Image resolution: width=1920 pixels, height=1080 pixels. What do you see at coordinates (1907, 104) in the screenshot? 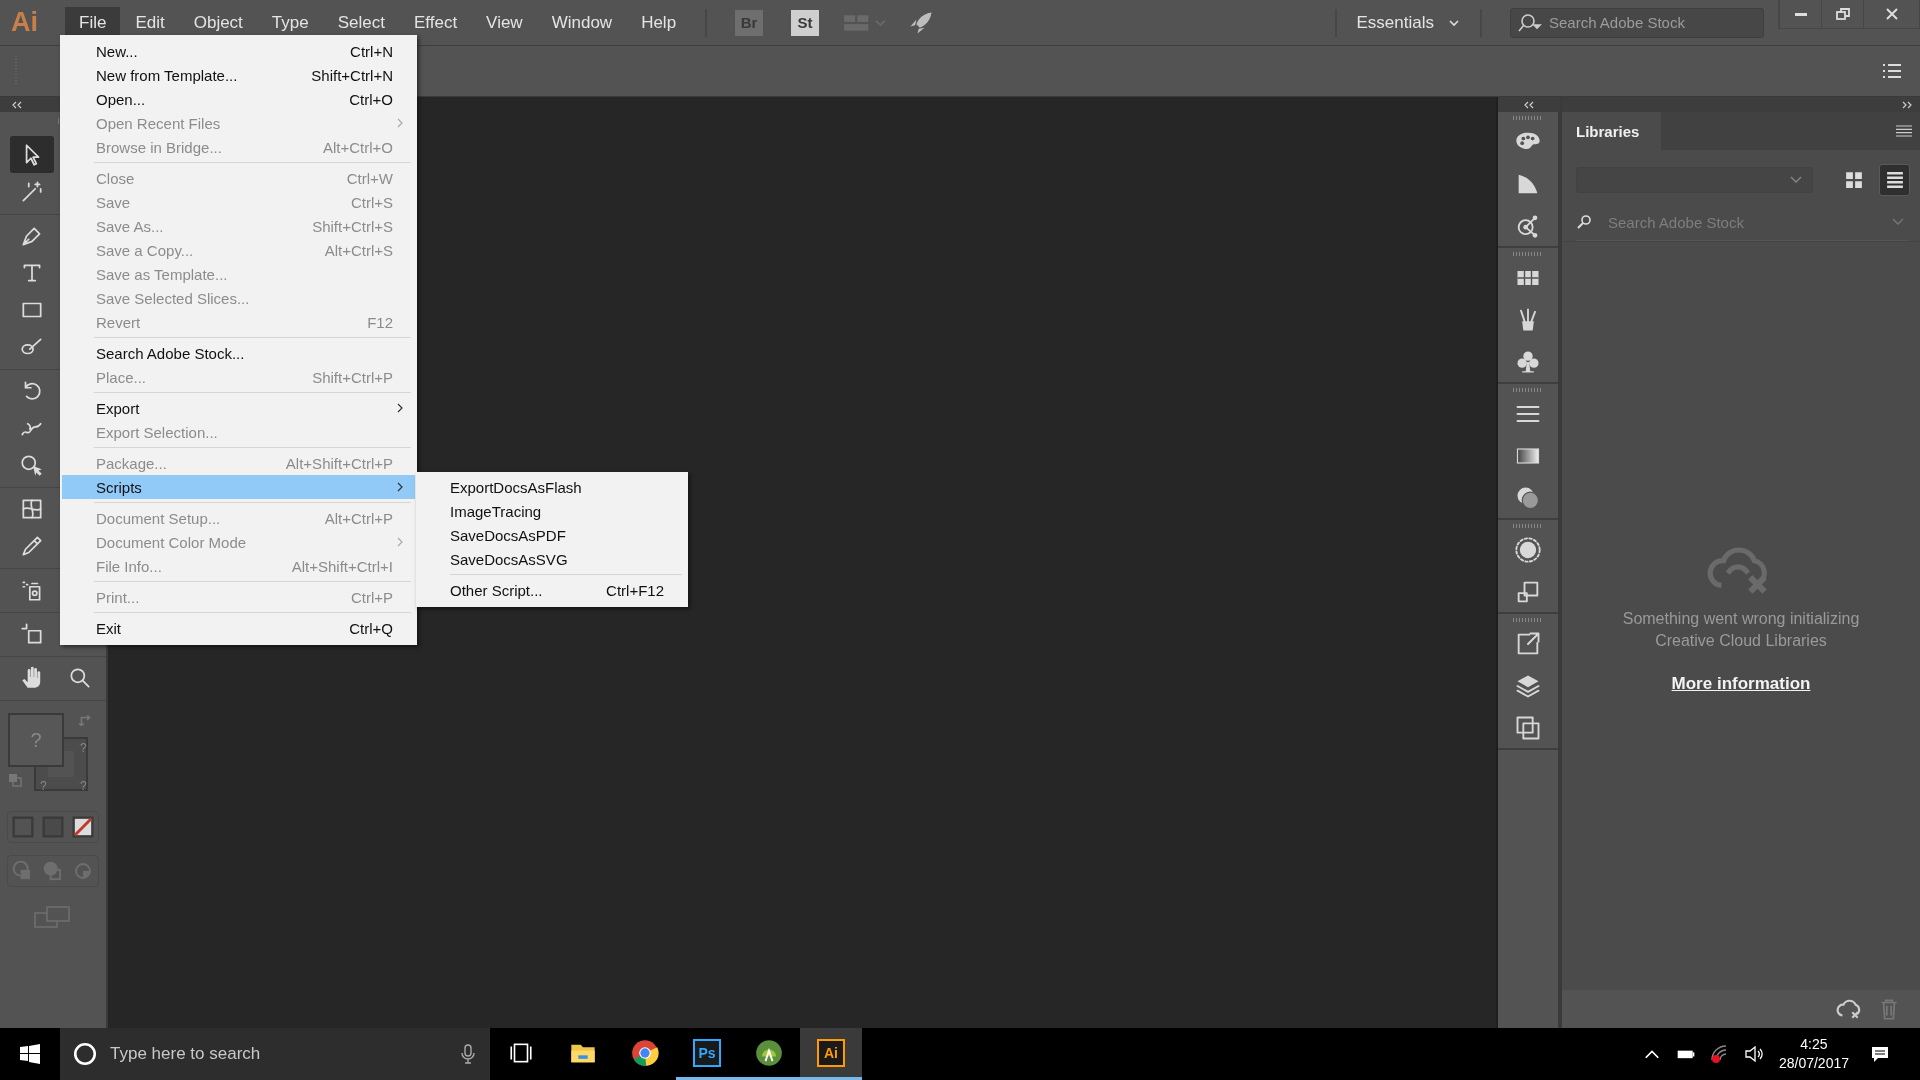
I see `expand-icon` at bounding box center [1907, 104].